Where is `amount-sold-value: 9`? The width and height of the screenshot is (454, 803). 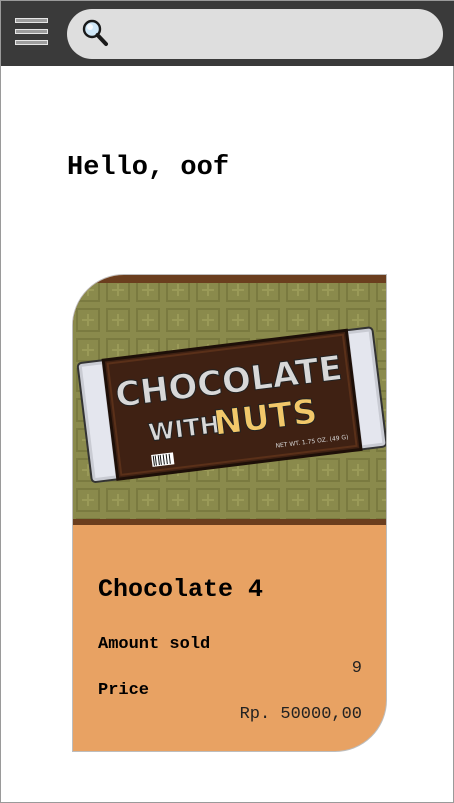 amount-sold-value: 9 is located at coordinates (356, 668).